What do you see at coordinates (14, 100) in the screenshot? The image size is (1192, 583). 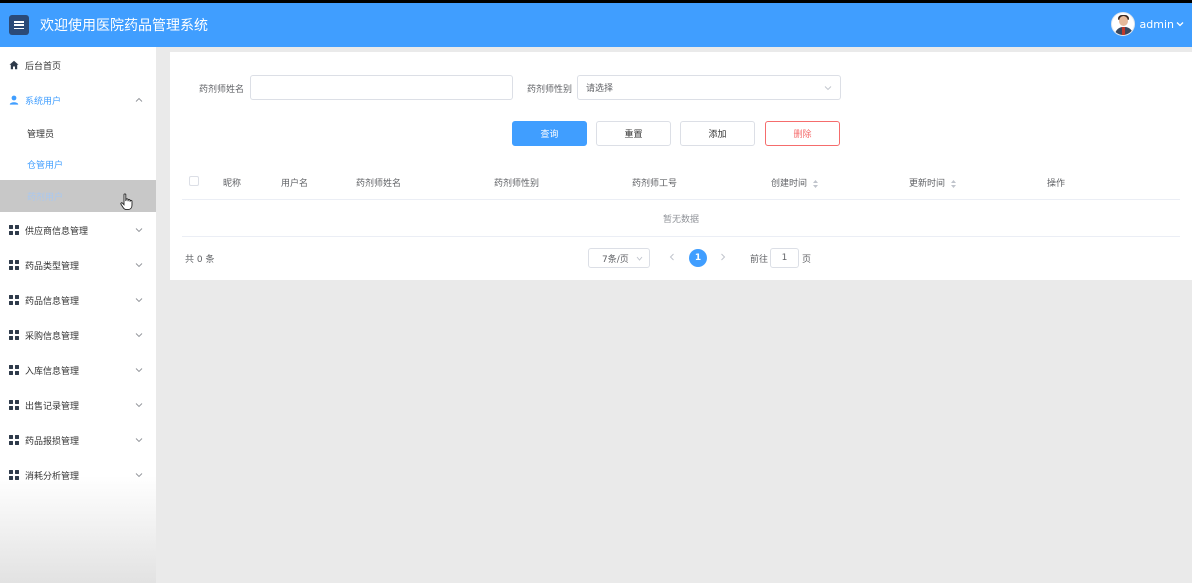 I see `user-icon` at bounding box center [14, 100].